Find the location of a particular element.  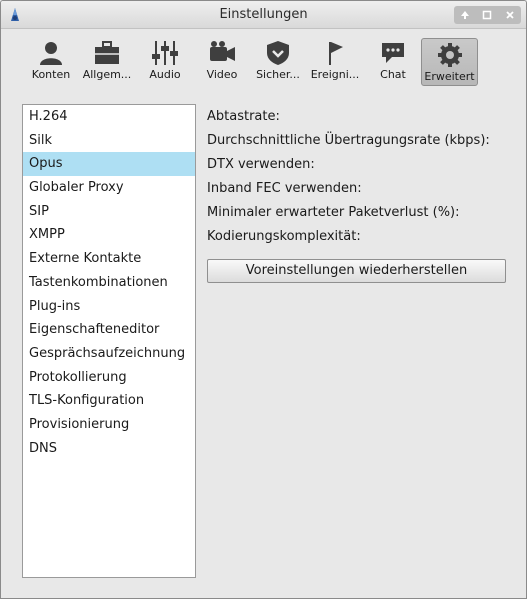

use-dtx-label: DTX verwenden: is located at coordinates (261, 164).